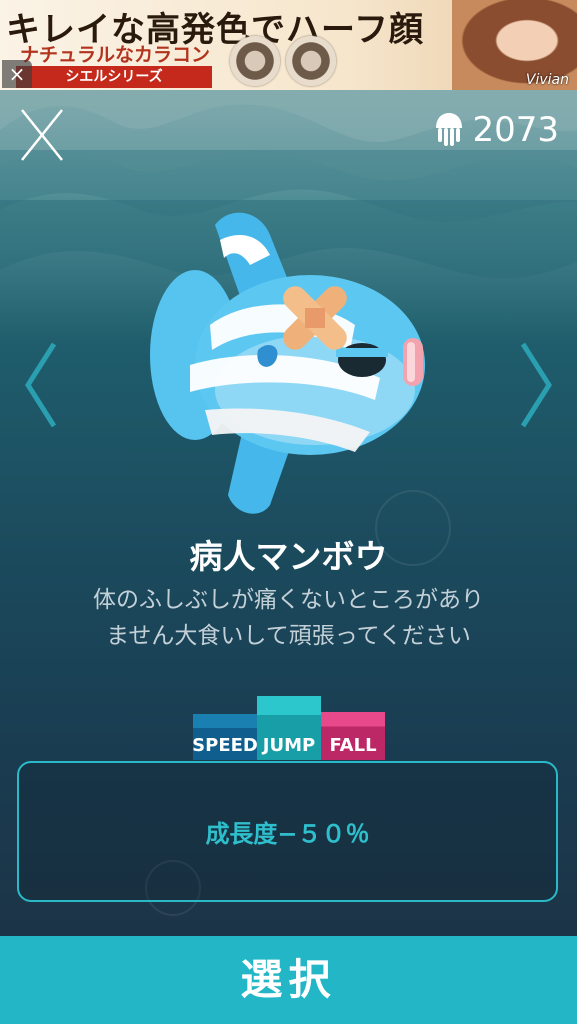  I want to click on growth-text: 成長度−５０％, so click(287, 834).